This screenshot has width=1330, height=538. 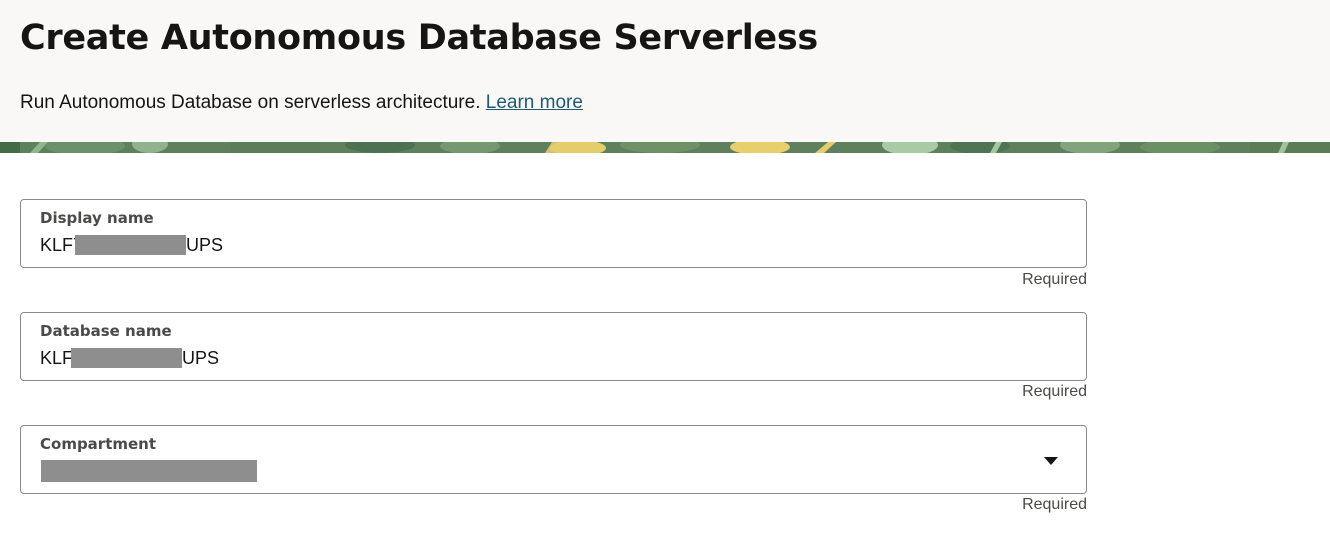 I want to click on database-name-field: Database name KLF UPS, so click(x=553, y=346).